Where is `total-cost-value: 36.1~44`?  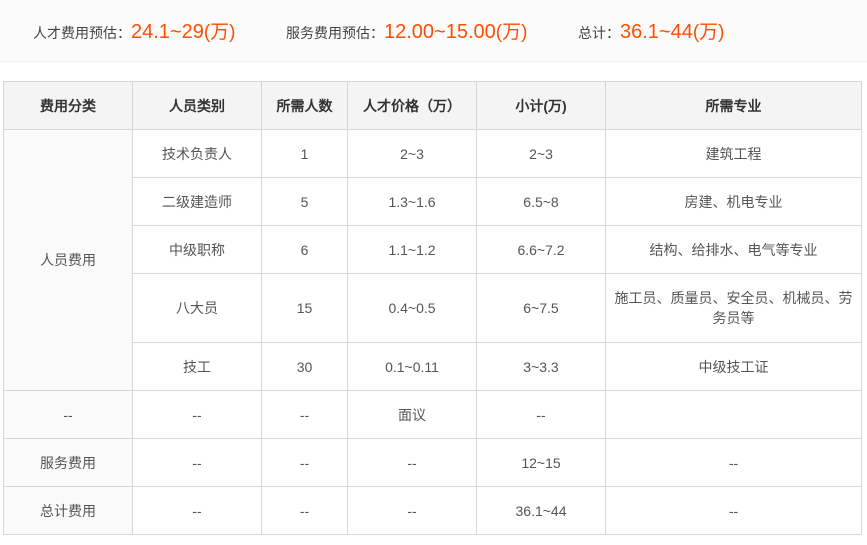
total-cost-value: 36.1~44 is located at coordinates (656, 32).